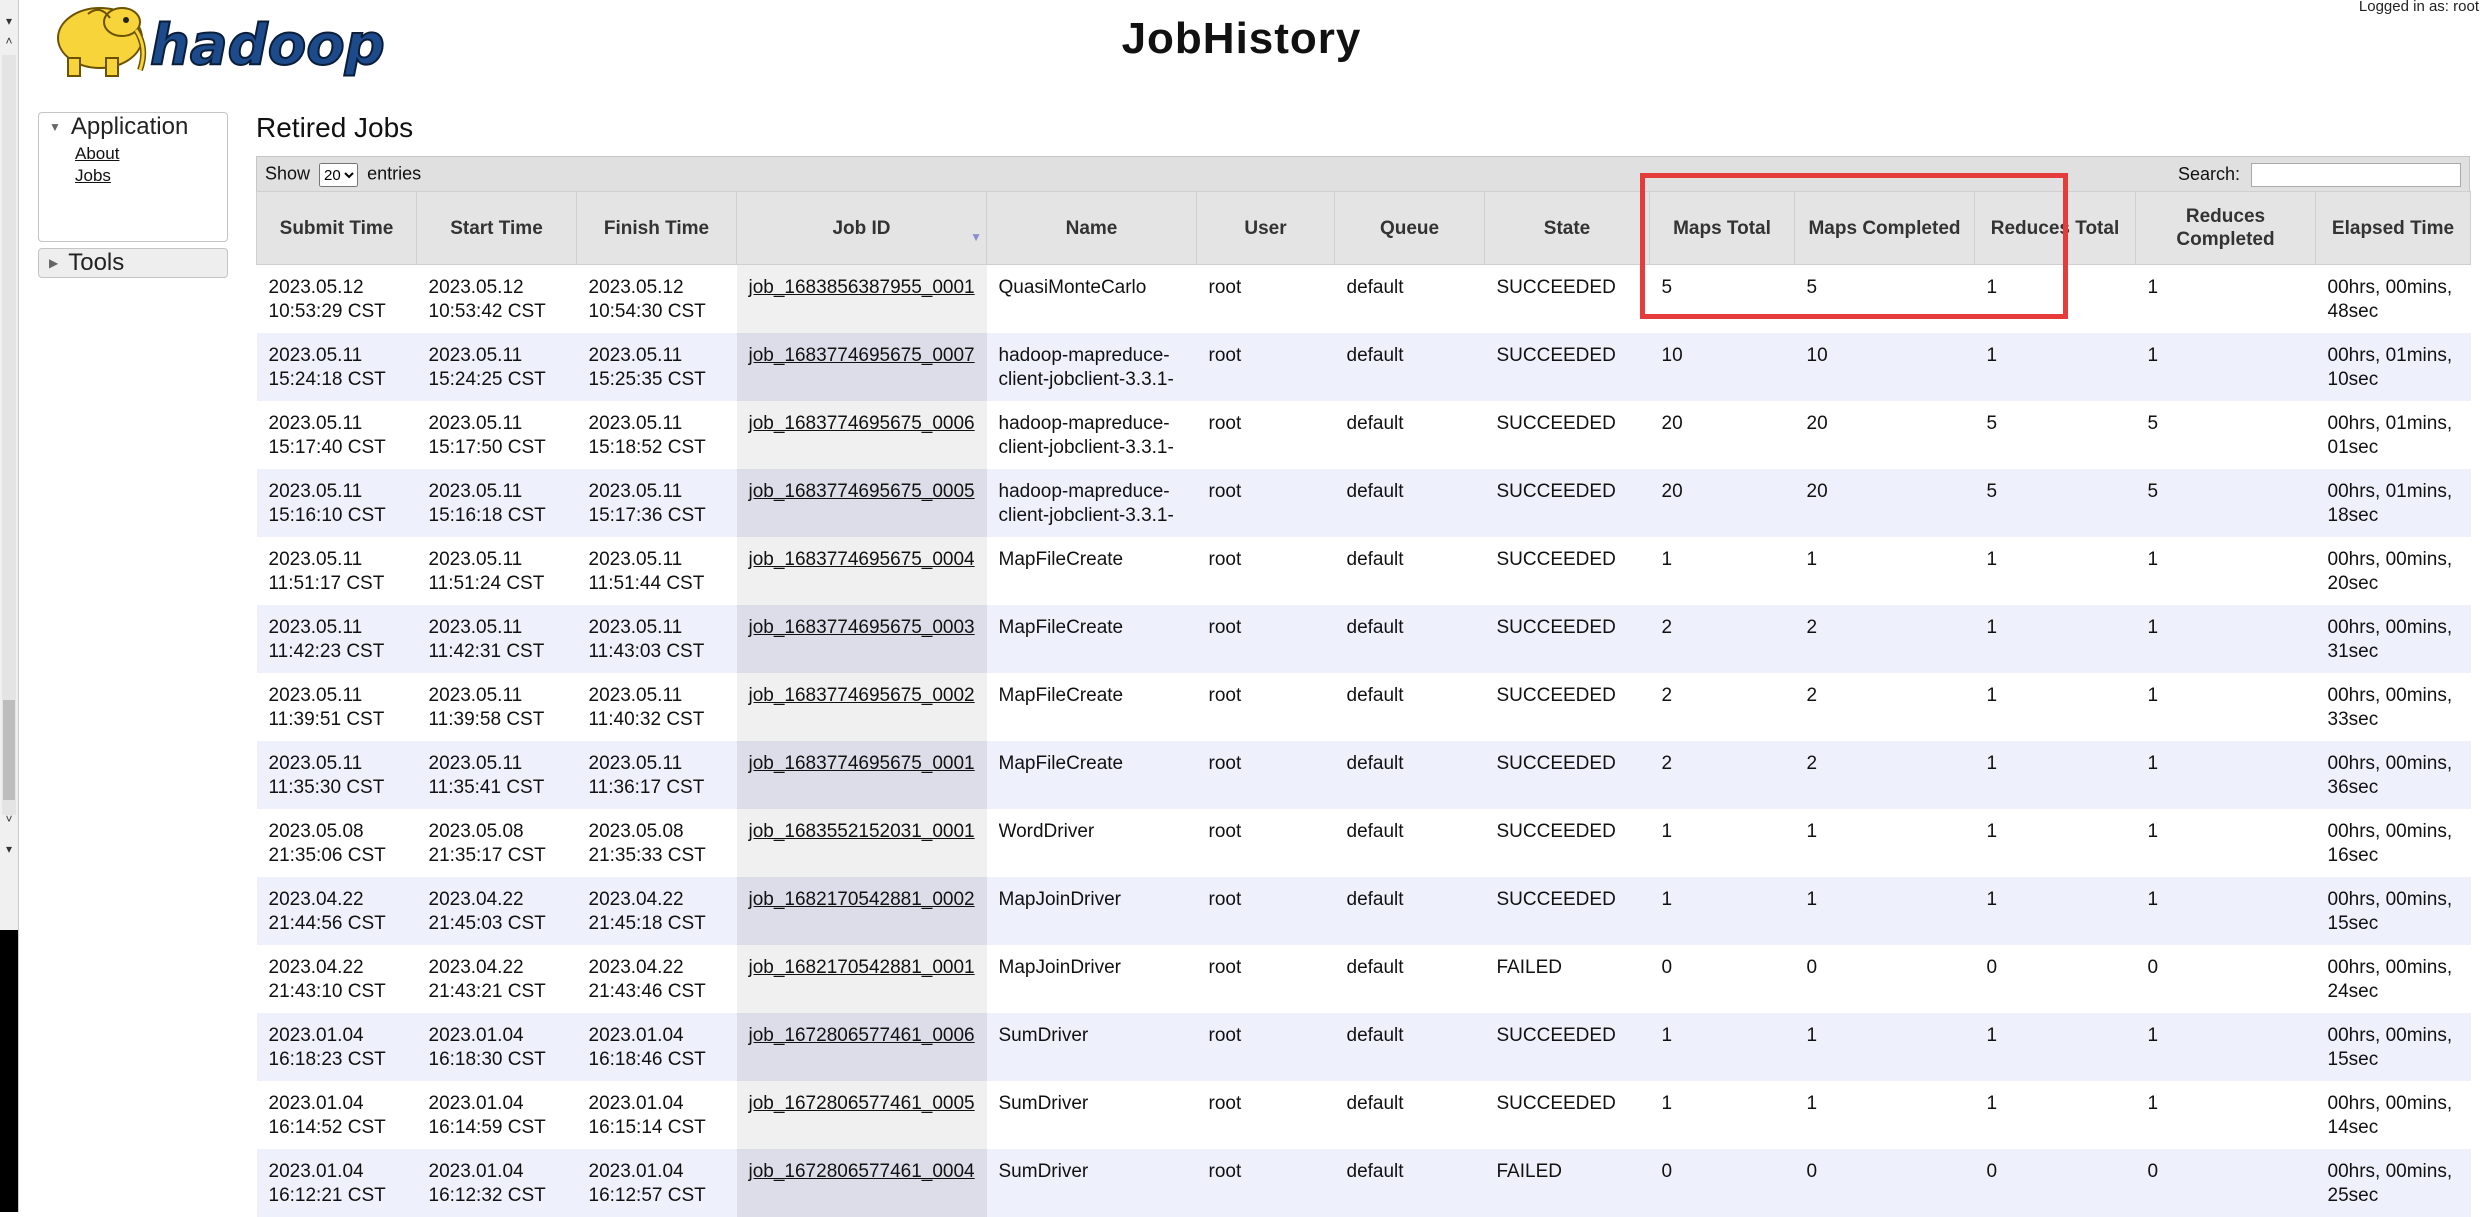  What do you see at coordinates (133, 127) in the screenshot?
I see `sidebar-header-application: ▼ Application` at bounding box center [133, 127].